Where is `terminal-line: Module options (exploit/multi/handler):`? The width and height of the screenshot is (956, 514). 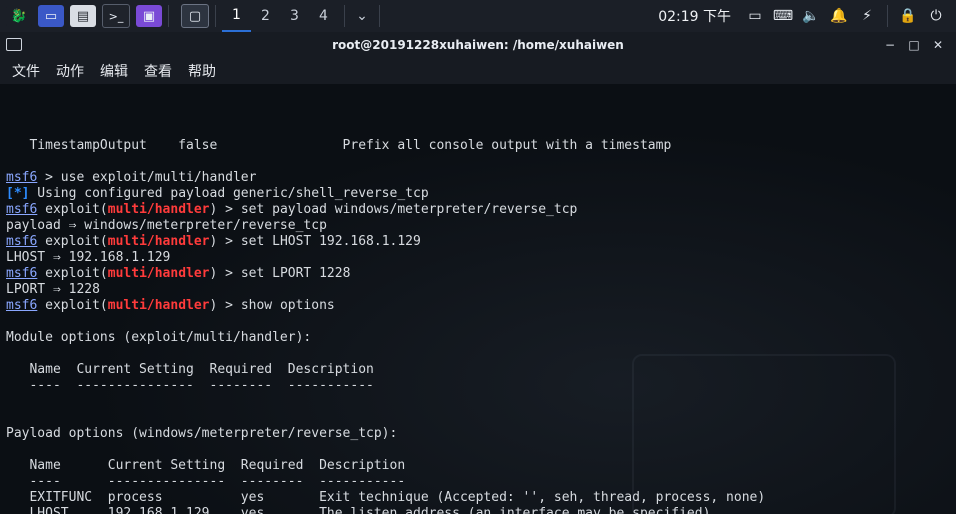 terminal-line: Module options (exploit/multi/handler): is located at coordinates (478, 338).